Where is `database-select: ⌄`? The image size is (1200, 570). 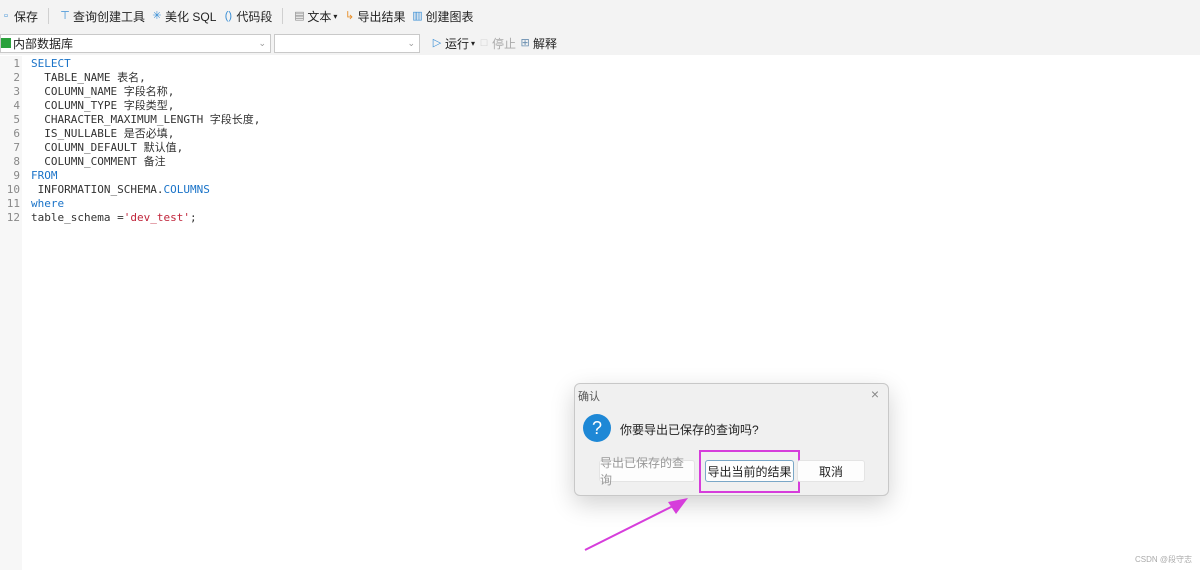 database-select: ⌄ is located at coordinates (347, 43).